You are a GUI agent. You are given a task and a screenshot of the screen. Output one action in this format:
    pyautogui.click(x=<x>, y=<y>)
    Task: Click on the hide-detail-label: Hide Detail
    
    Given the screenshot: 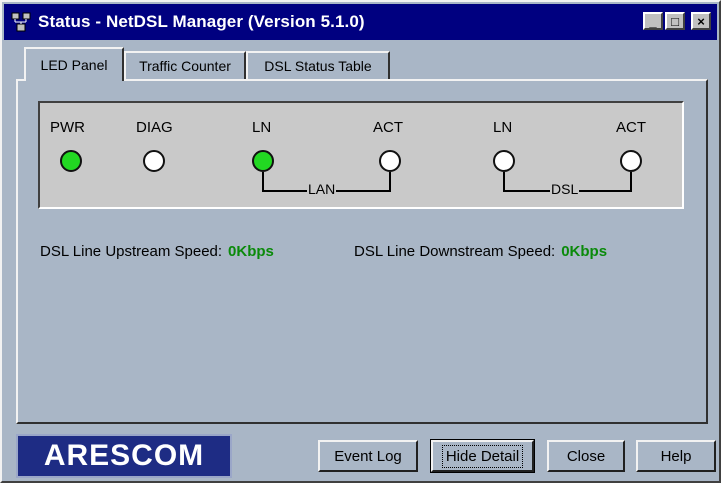 What is the action you would take?
    pyautogui.click(x=482, y=456)
    